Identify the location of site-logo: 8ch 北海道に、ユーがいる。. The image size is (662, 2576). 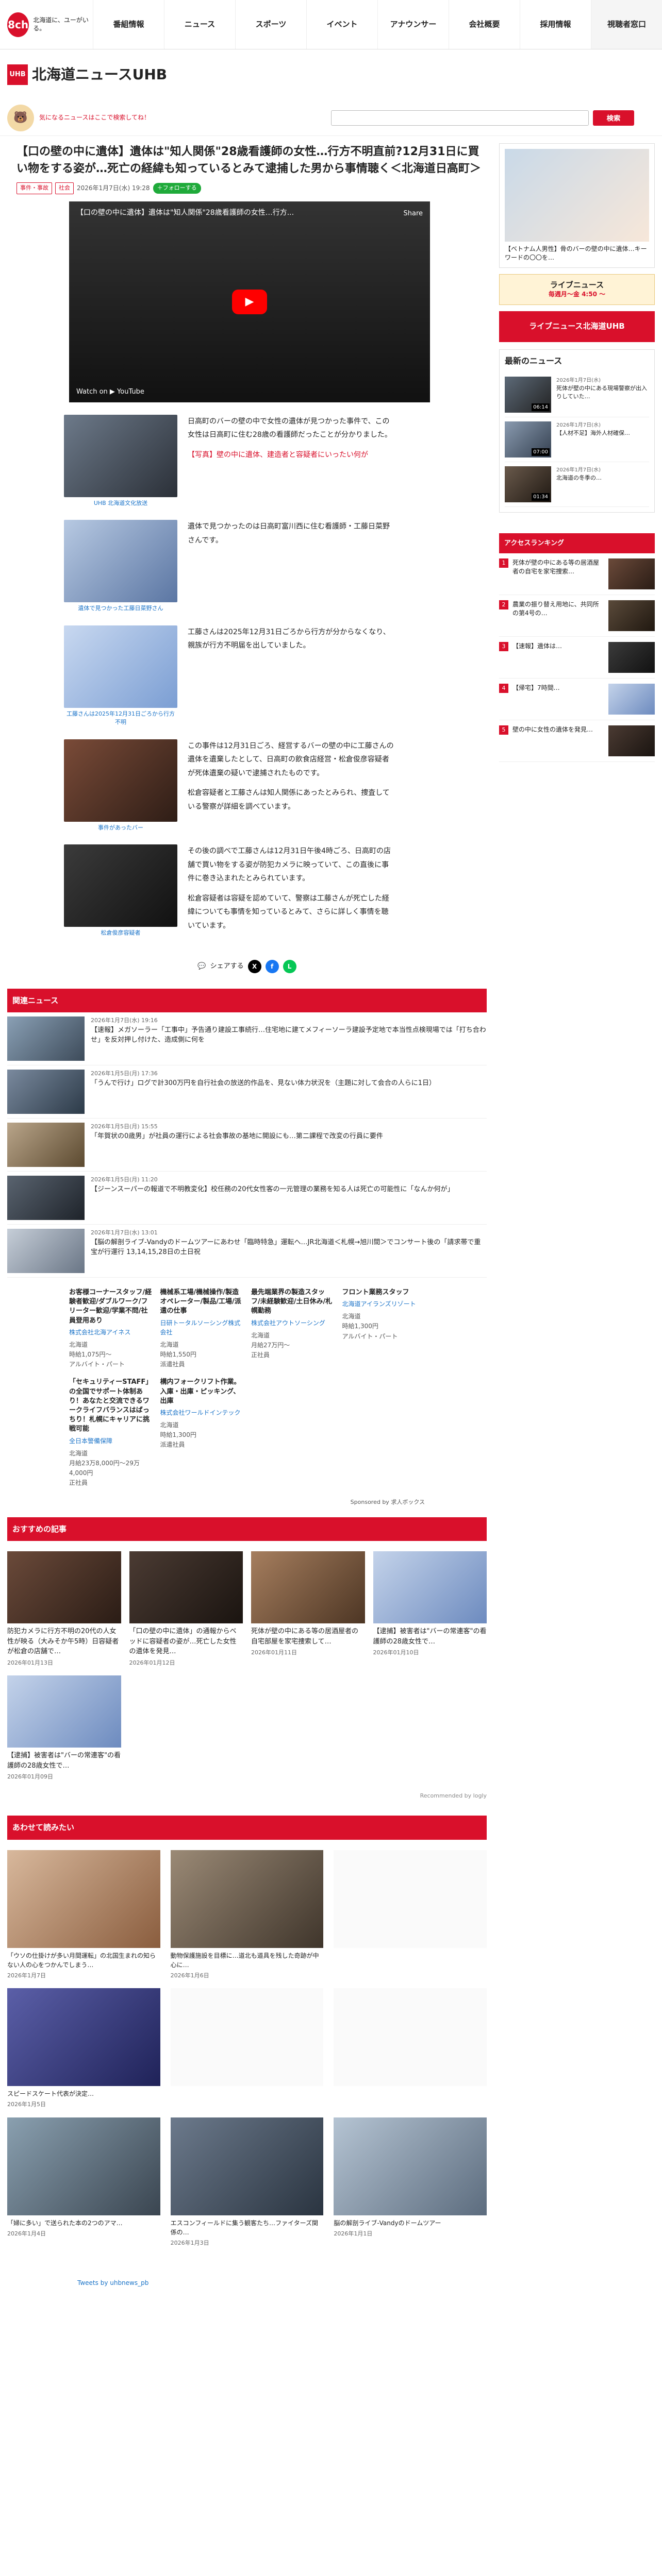
(46, 24).